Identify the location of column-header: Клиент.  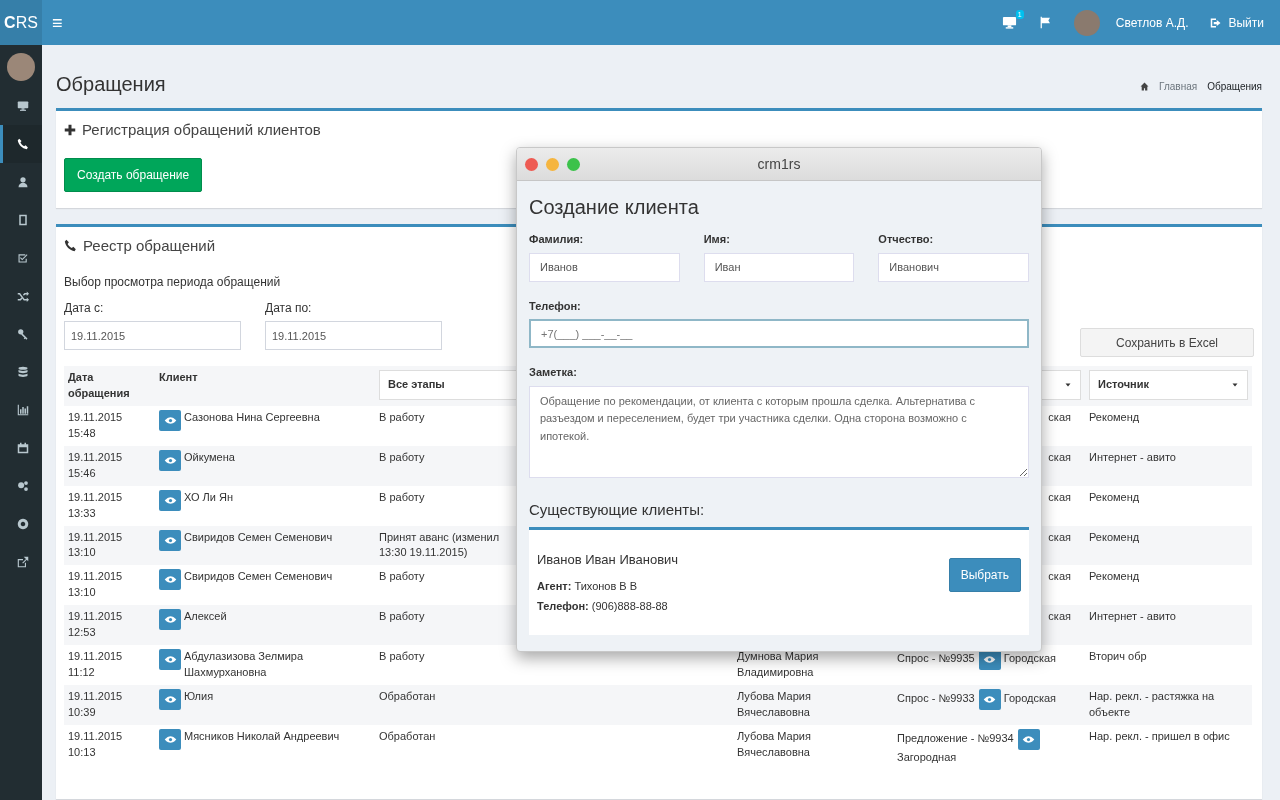
(178, 377).